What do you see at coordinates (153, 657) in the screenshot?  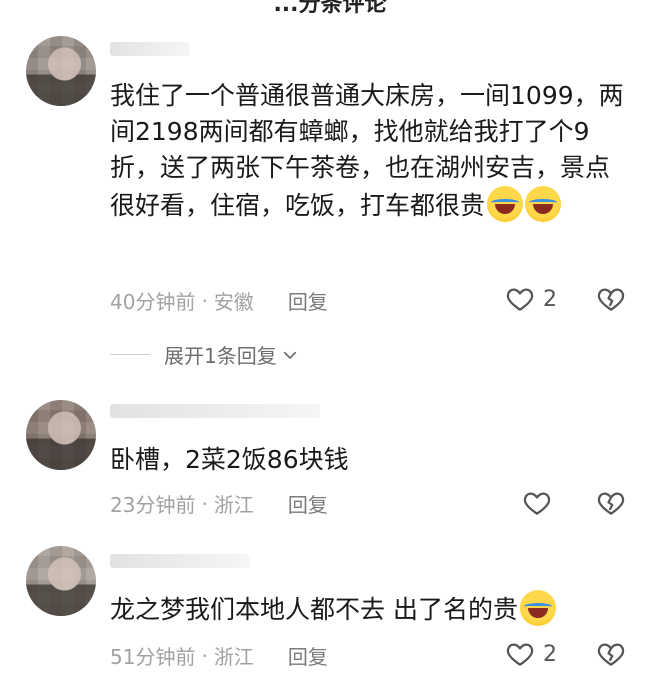 I see `comment-time: 51分钟前` at bounding box center [153, 657].